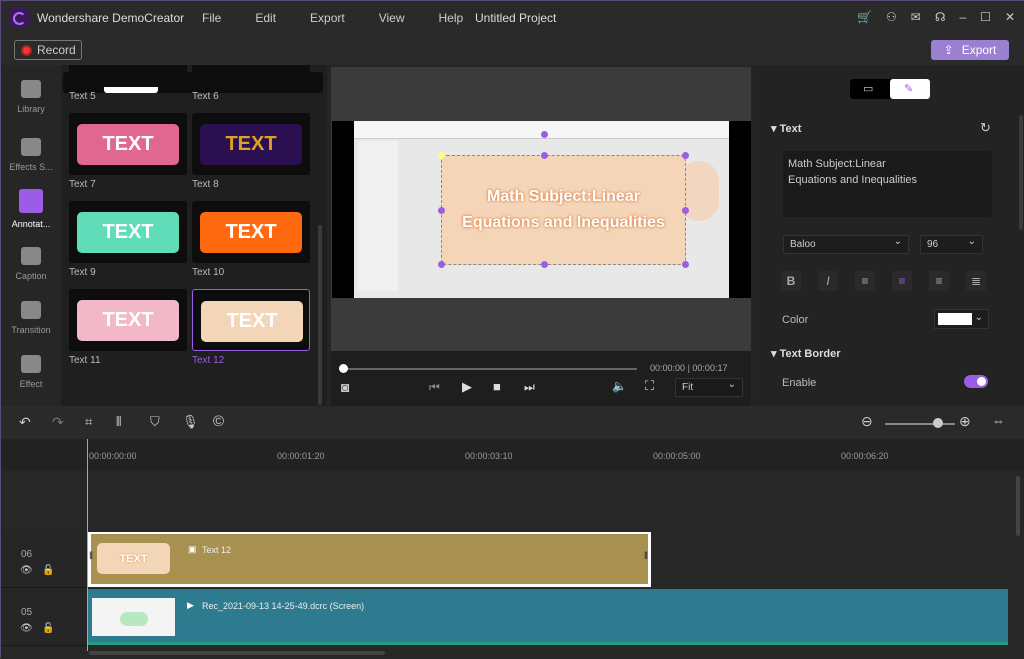 This screenshot has width=1024, height=659. Describe the element at coordinates (910, 89) in the screenshot. I see `edit-tab: ✎` at that location.